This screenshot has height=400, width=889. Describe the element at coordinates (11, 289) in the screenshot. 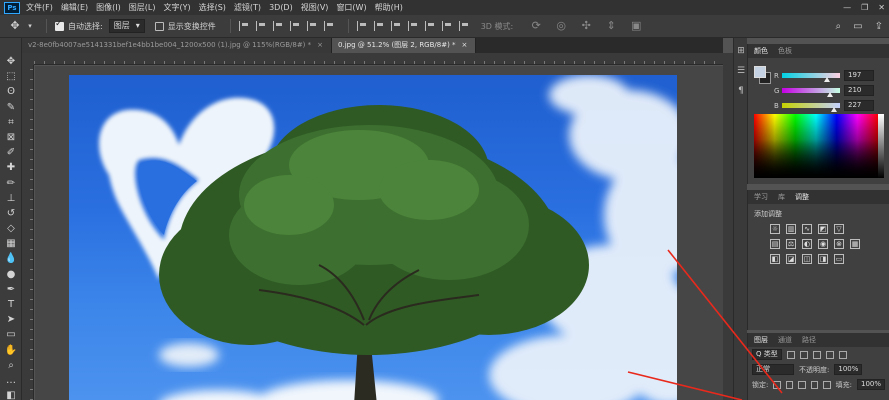

I see `pen-tool-icon: ✒` at that location.